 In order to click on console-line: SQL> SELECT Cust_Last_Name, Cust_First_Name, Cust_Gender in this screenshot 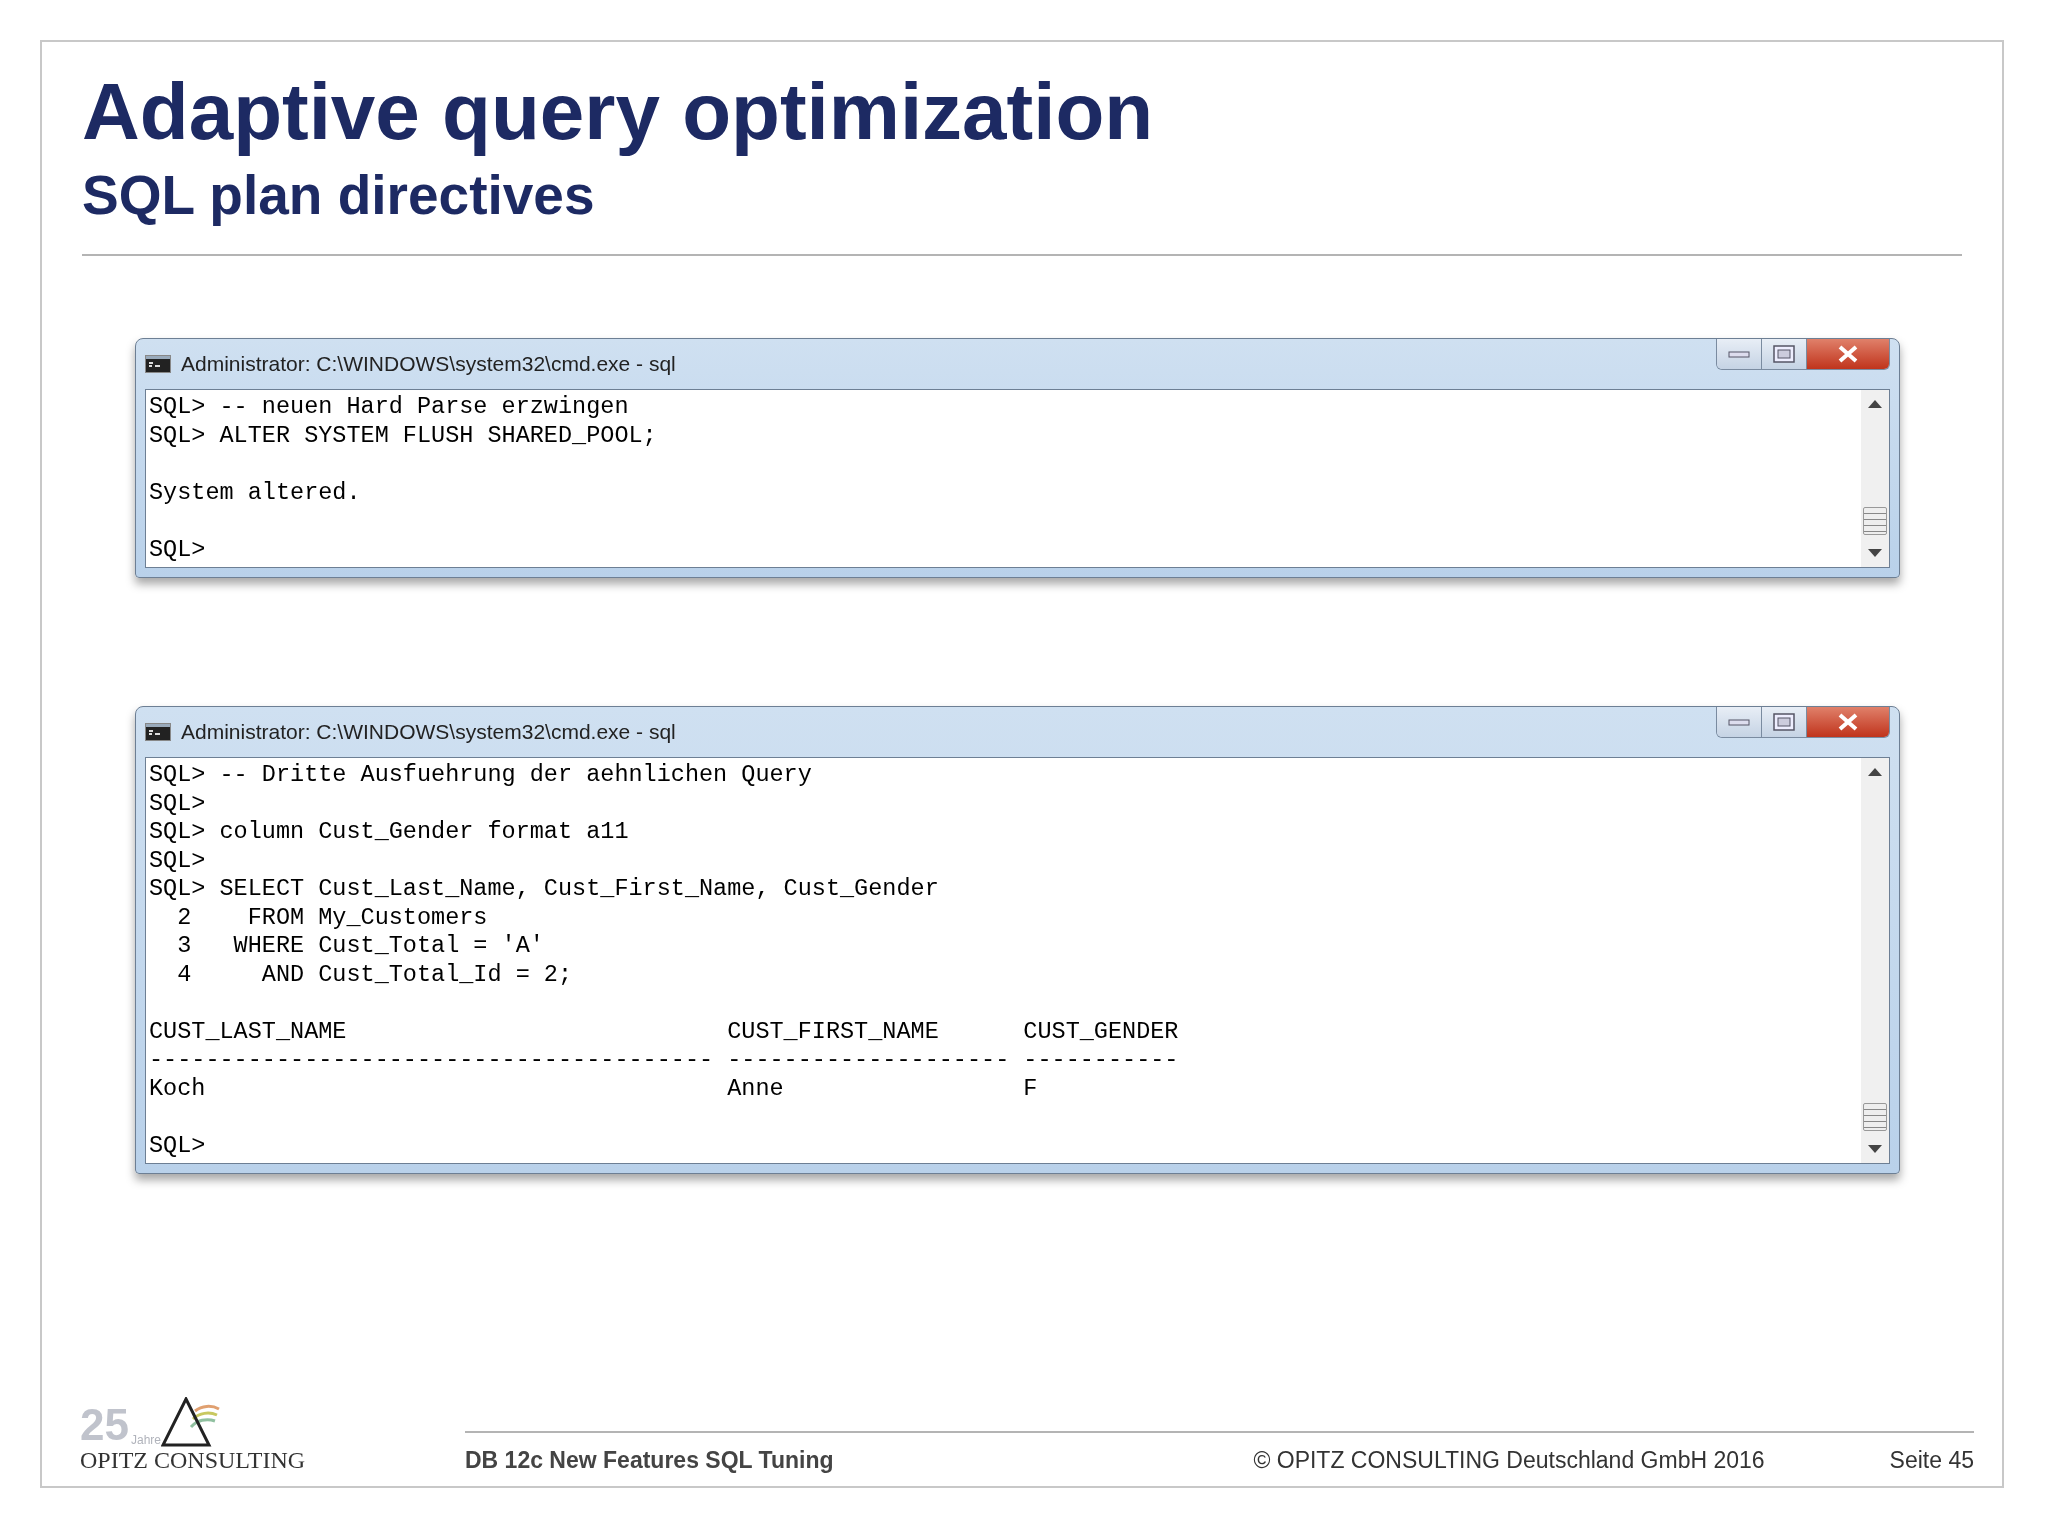, I will do `click(544, 889)`.